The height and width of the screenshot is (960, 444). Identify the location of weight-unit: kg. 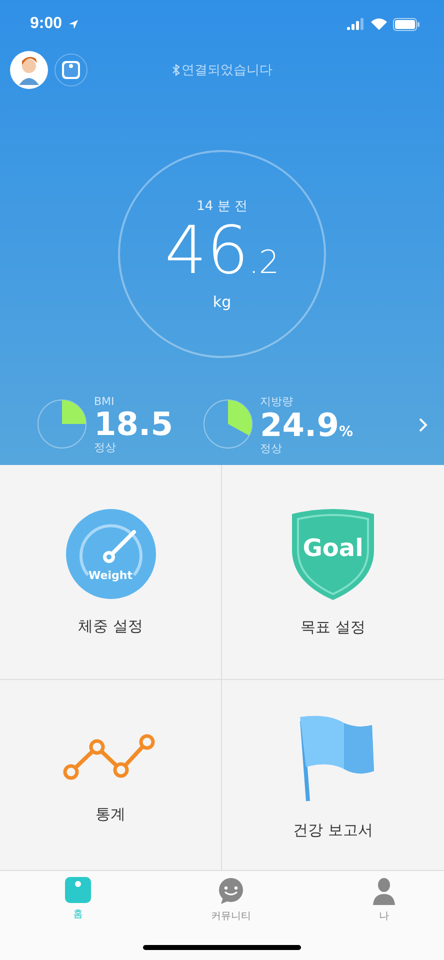
(222, 302).